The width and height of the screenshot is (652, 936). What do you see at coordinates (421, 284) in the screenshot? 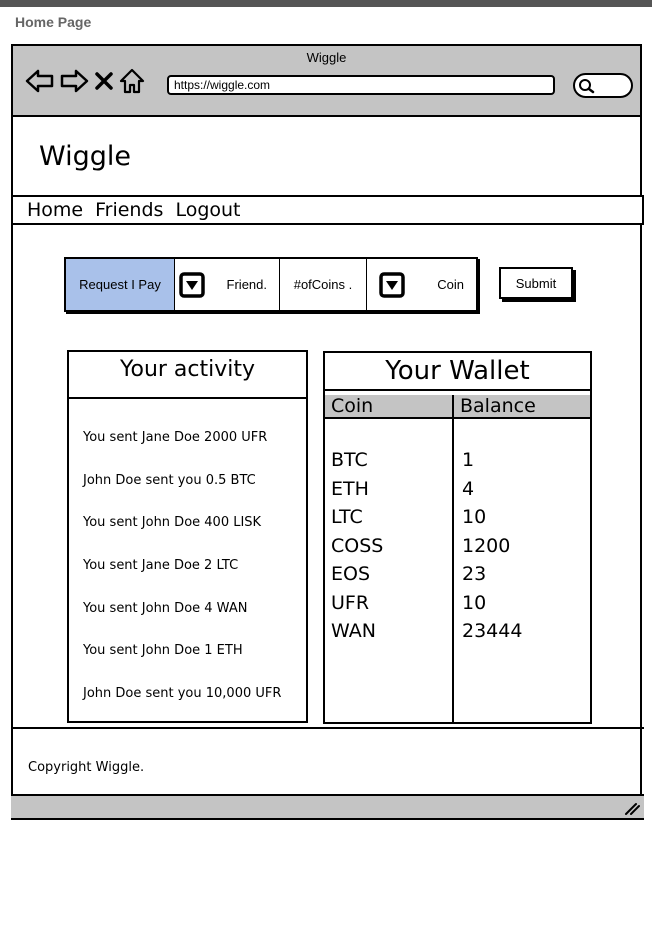
I see `coin-dropdown: Coin` at bounding box center [421, 284].